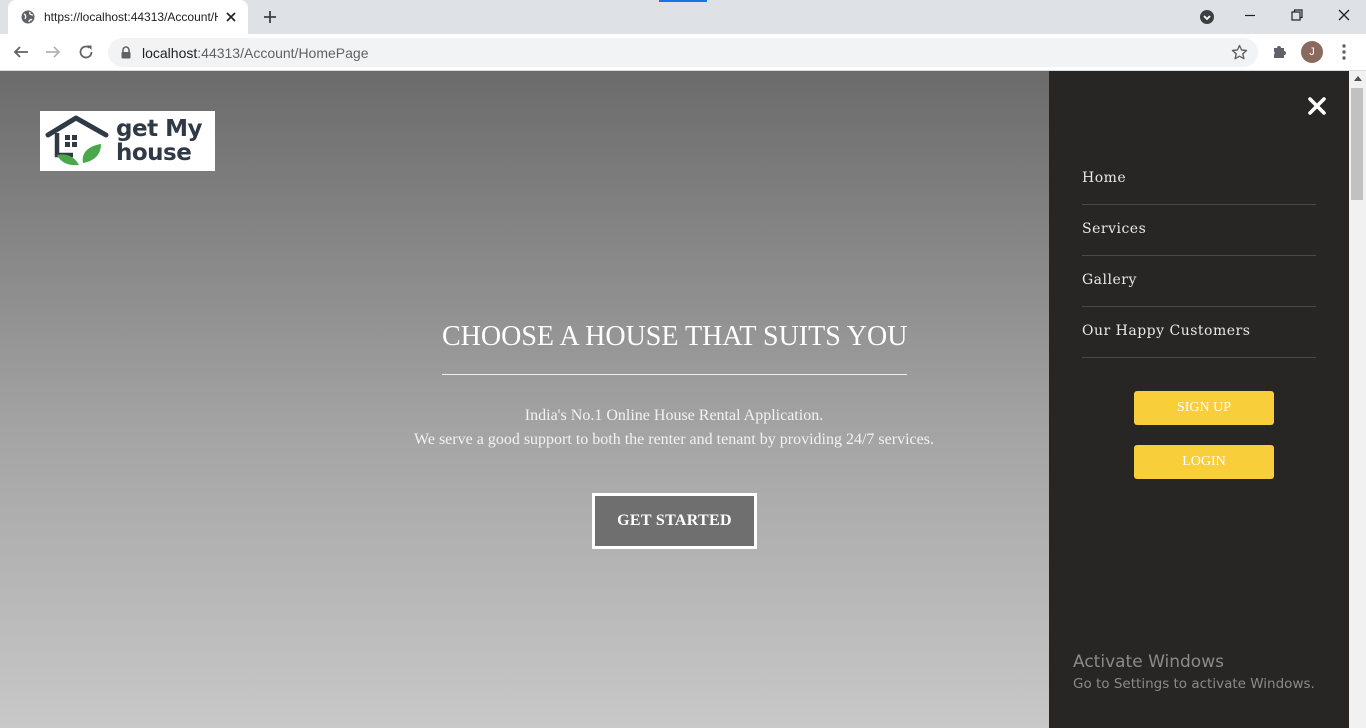 The image size is (1366, 728). I want to click on tab-title: https://localhost:44313/Account/HomePage, so click(131, 17).